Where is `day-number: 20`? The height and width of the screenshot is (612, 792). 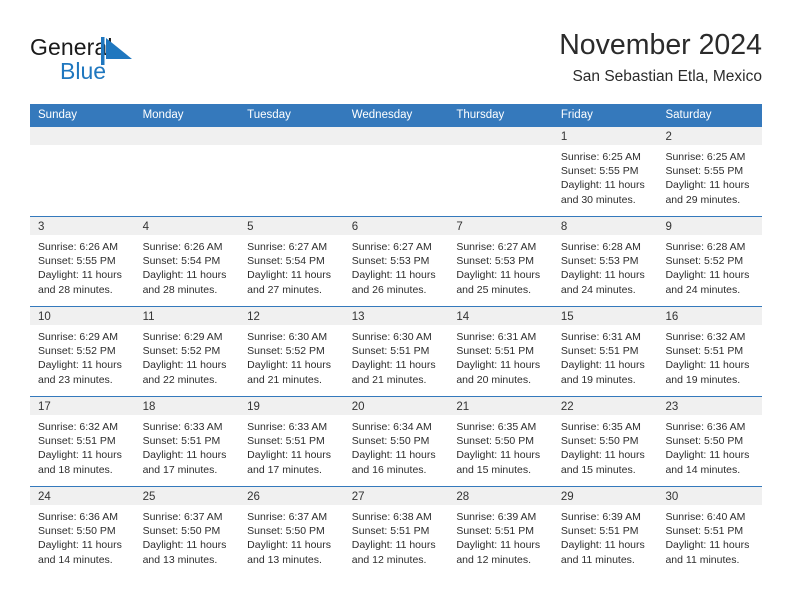
day-number: 20 is located at coordinates (358, 407).